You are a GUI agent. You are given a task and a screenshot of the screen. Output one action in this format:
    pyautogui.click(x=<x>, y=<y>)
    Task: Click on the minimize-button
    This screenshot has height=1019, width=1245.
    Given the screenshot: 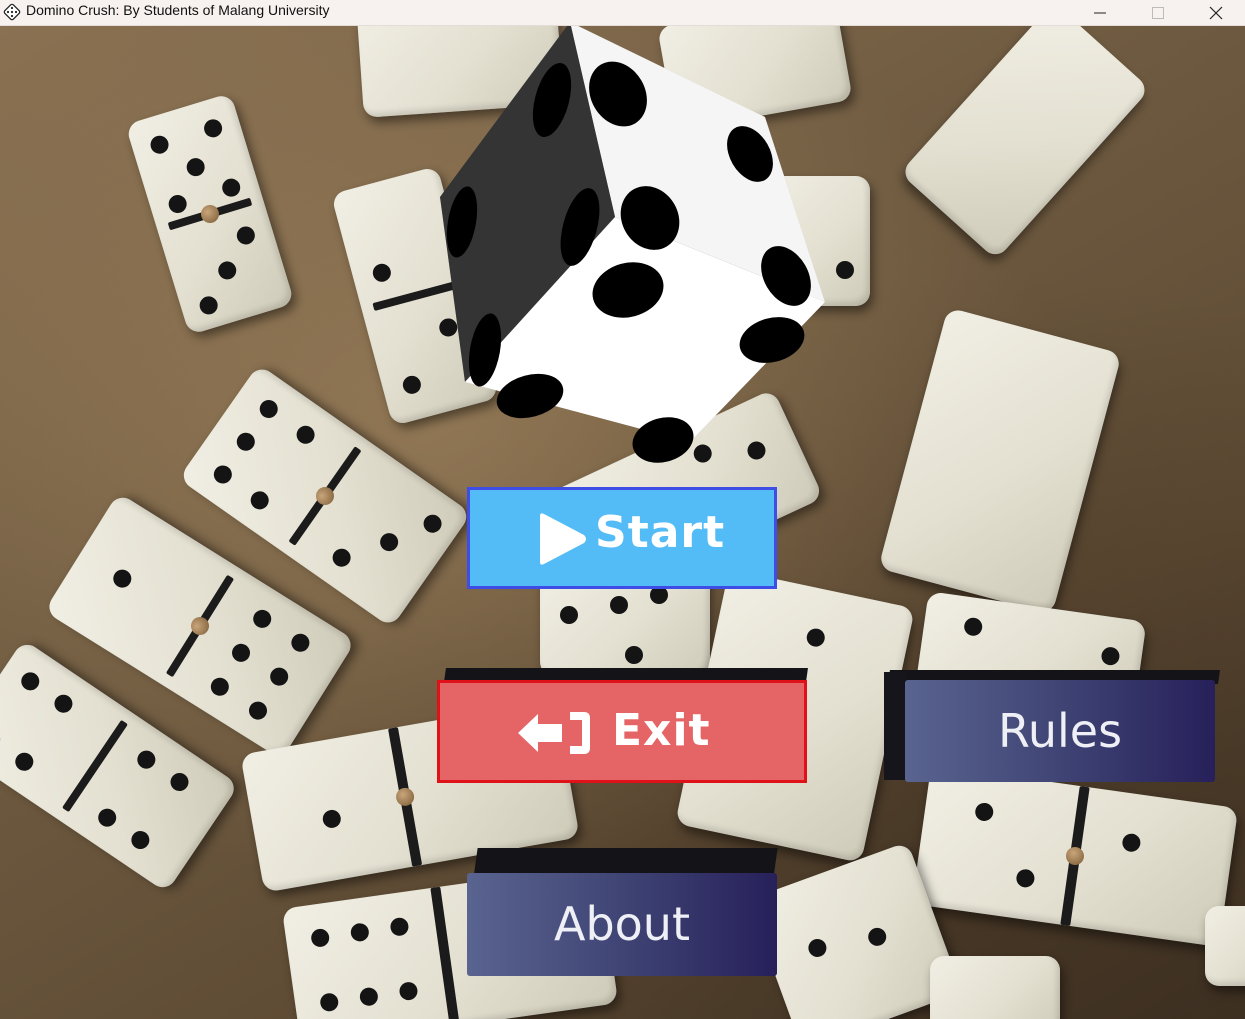 What is the action you would take?
    pyautogui.click(x=1100, y=13)
    